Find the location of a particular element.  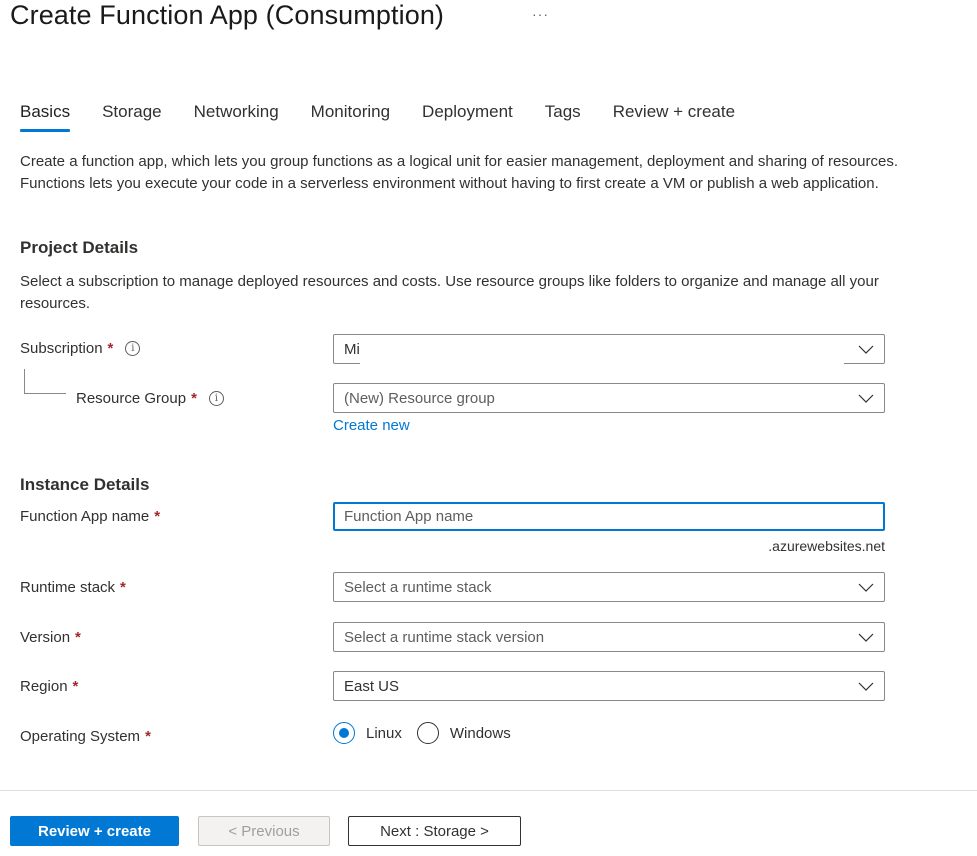

tab-networking: Networking is located at coordinates (236, 117).